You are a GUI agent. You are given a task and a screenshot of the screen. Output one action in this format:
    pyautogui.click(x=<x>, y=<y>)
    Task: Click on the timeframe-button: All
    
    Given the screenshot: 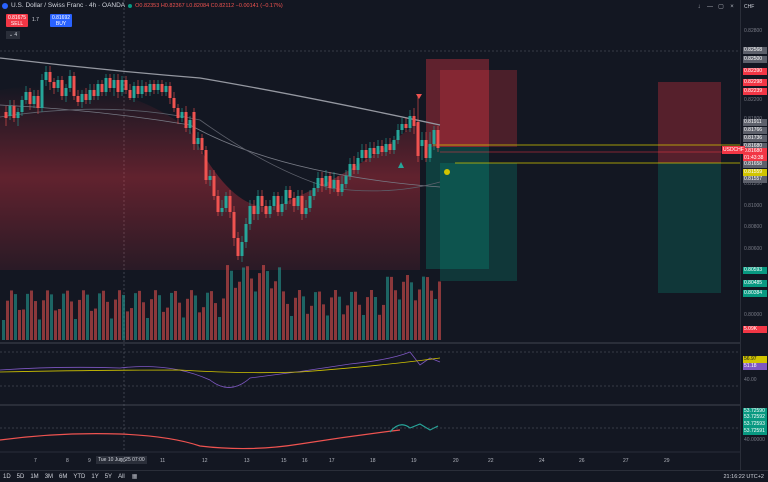 What is the action you would take?
    pyautogui.click(x=121, y=477)
    